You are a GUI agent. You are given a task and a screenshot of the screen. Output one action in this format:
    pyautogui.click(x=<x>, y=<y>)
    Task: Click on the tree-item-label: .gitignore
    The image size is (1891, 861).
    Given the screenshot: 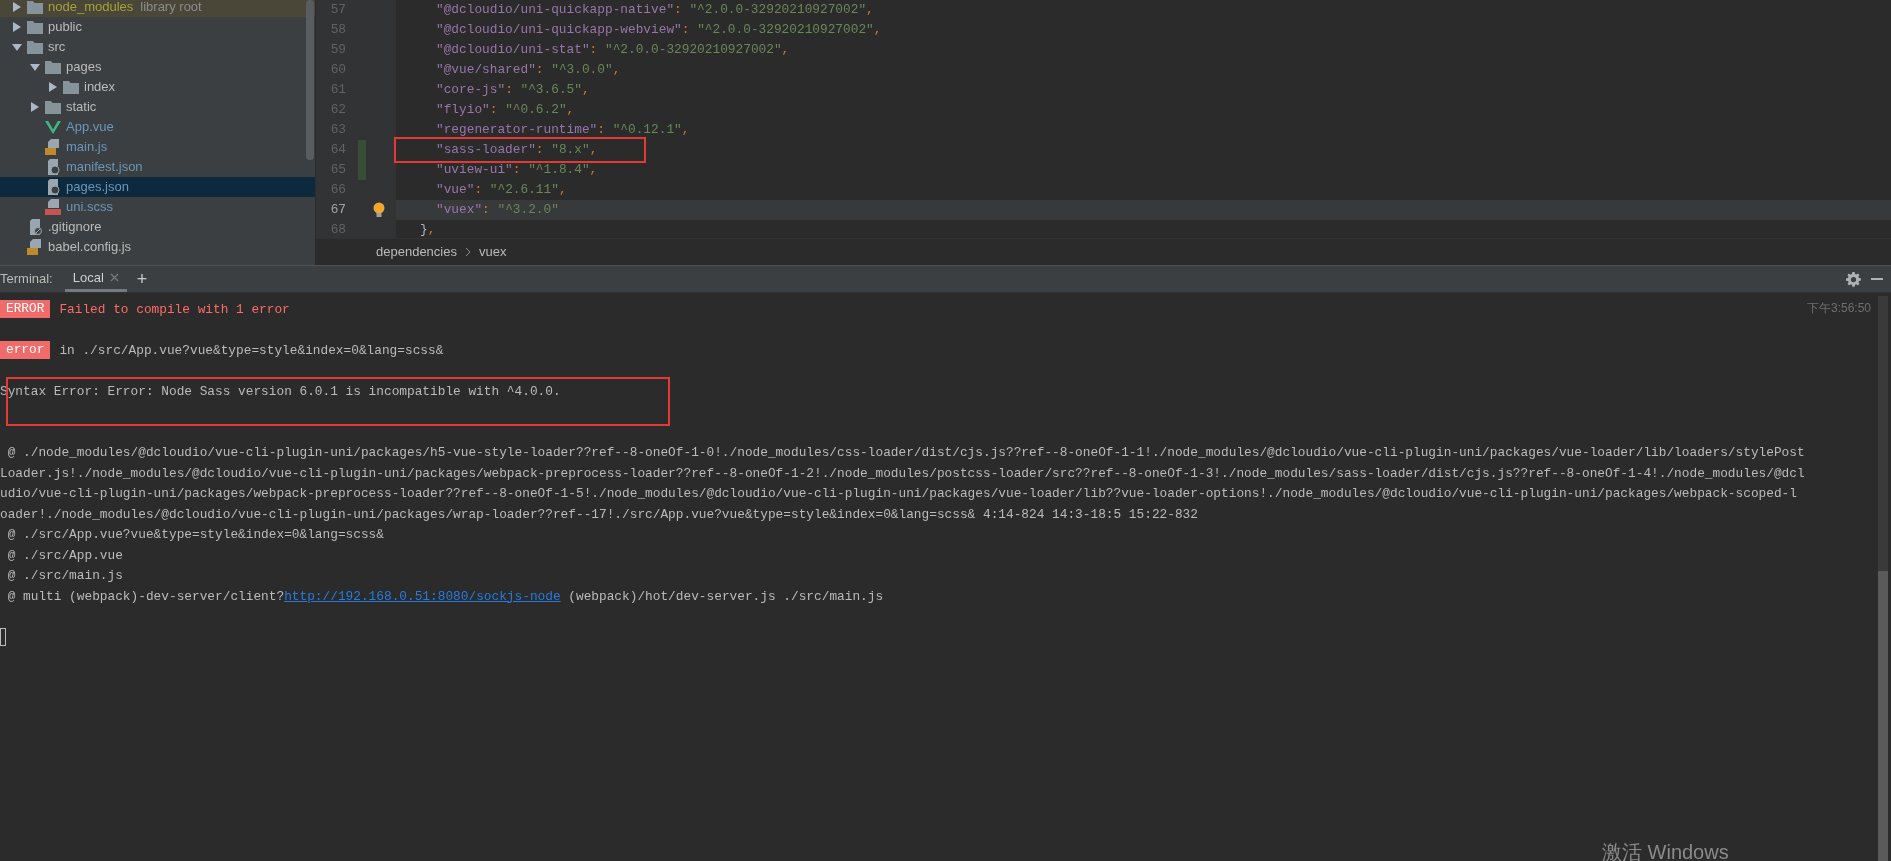 What is the action you would take?
    pyautogui.click(x=75, y=227)
    